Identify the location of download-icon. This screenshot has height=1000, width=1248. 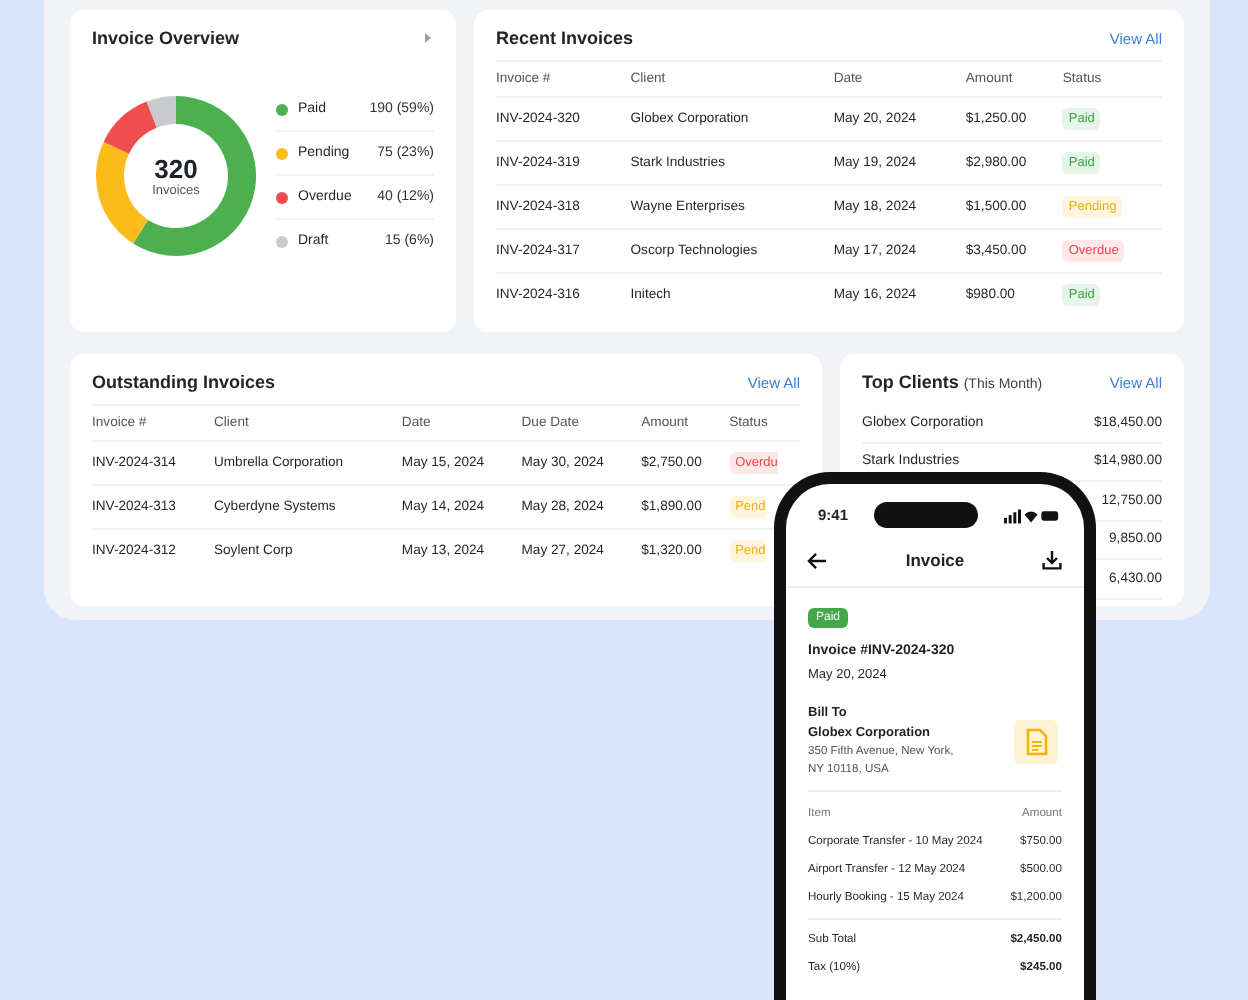
(1051, 560).